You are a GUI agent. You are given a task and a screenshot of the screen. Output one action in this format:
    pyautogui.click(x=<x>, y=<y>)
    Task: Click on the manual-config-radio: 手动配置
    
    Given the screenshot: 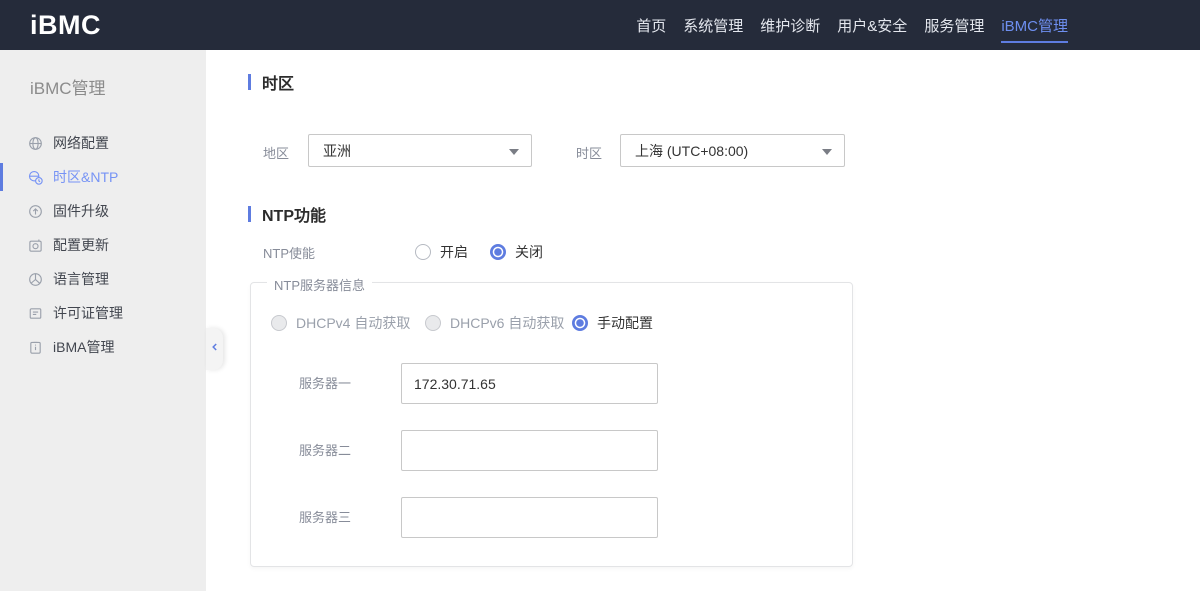 What is the action you would take?
    pyautogui.click(x=612, y=323)
    